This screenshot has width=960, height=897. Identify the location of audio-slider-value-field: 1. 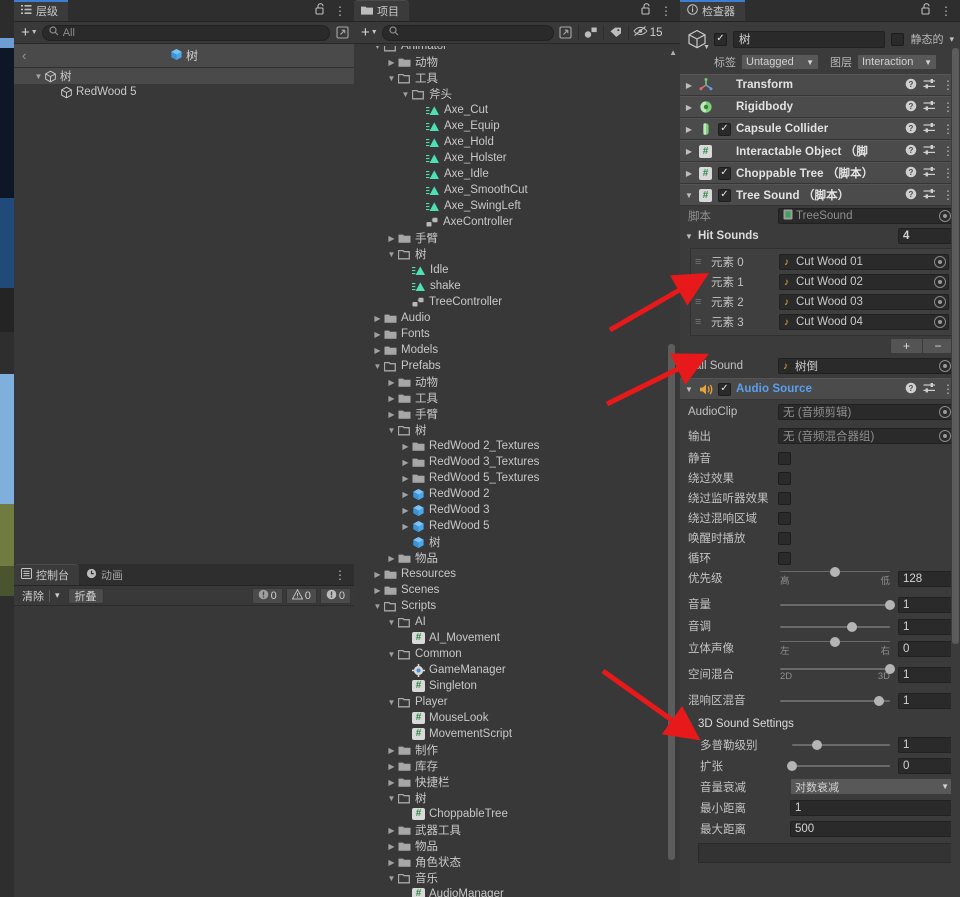
(926, 675).